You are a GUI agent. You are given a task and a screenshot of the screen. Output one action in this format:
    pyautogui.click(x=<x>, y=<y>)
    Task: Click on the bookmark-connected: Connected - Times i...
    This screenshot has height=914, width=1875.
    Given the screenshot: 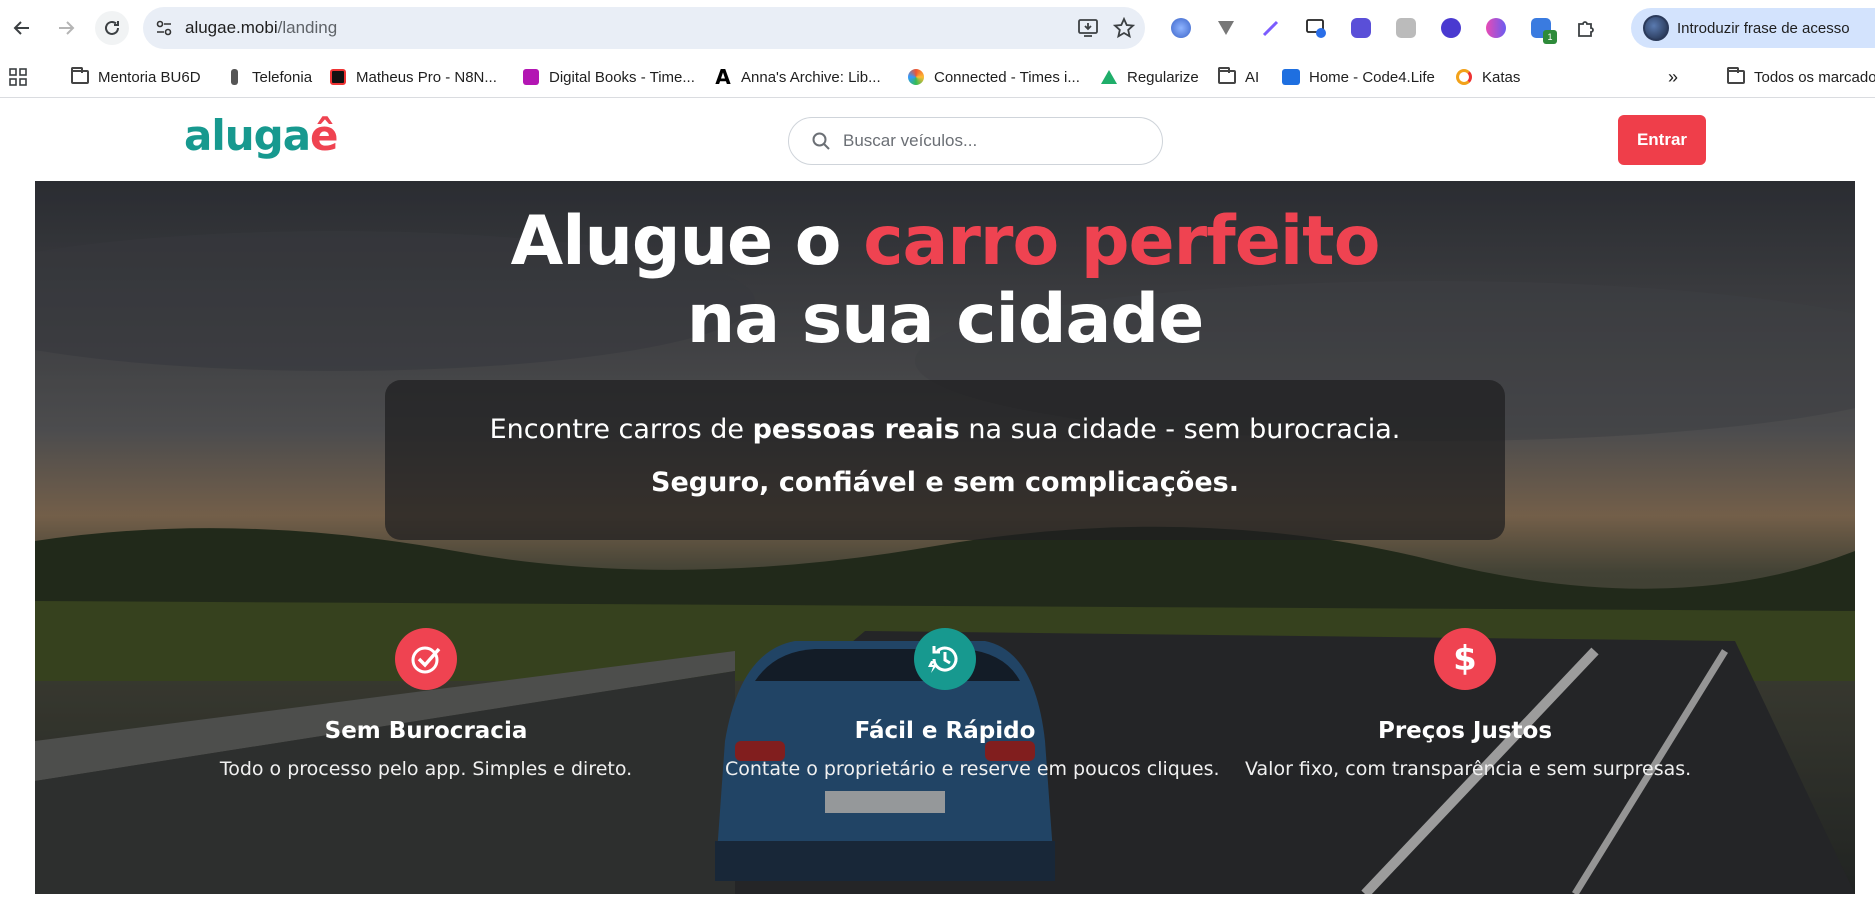 What is the action you would take?
    pyautogui.click(x=993, y=77)
    